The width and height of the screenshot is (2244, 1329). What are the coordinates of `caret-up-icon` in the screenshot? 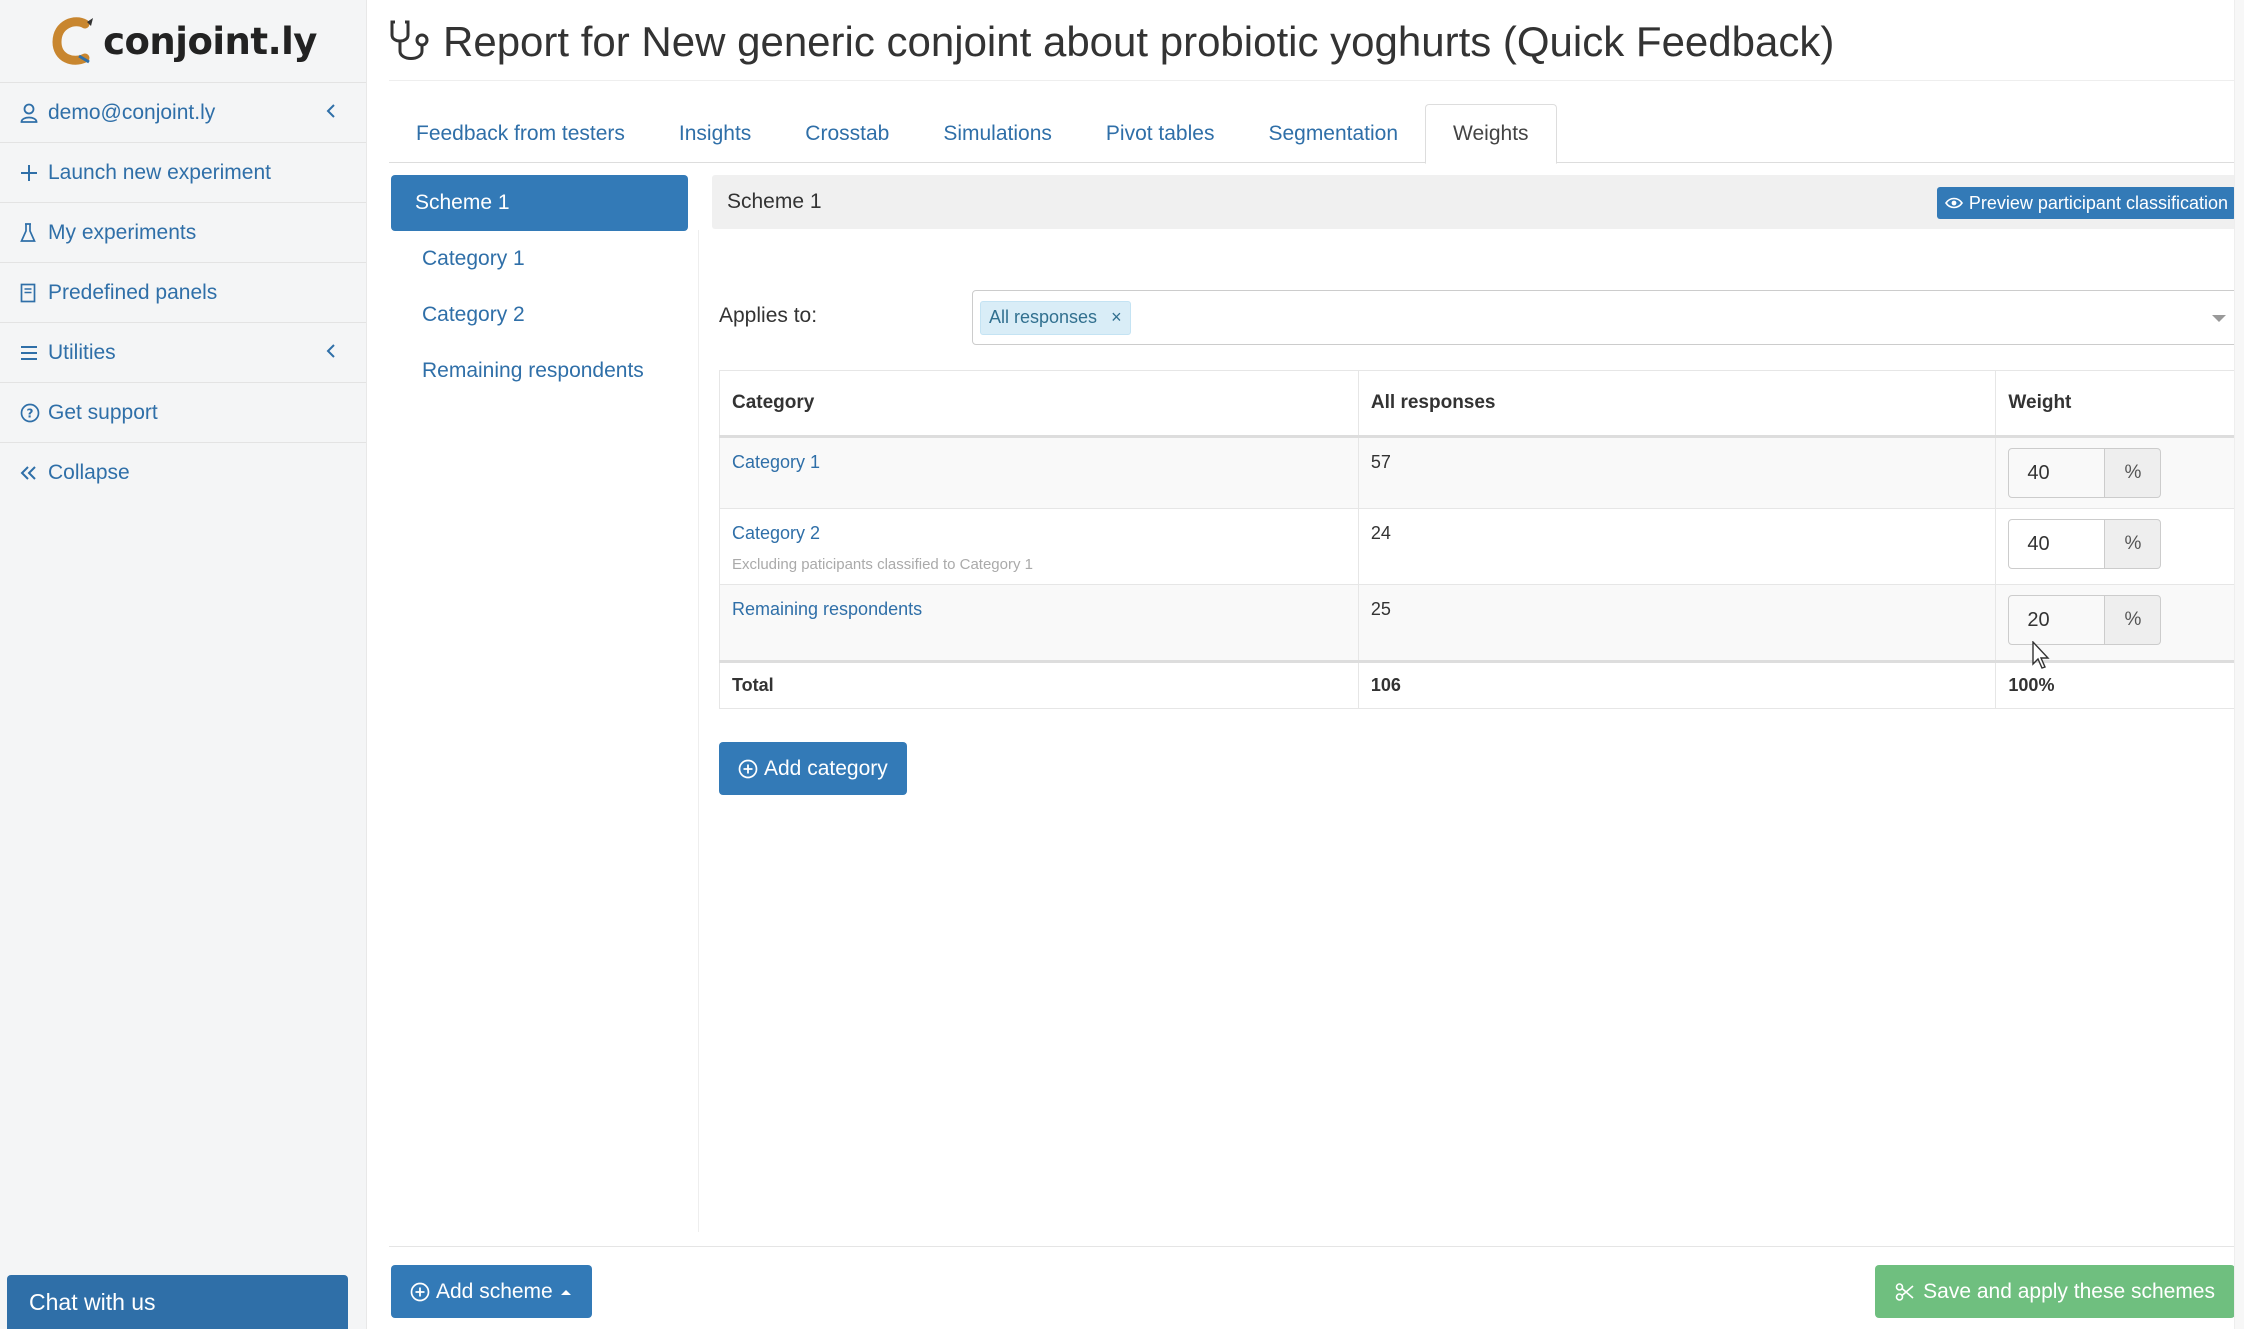 It's located at (565, 1292).